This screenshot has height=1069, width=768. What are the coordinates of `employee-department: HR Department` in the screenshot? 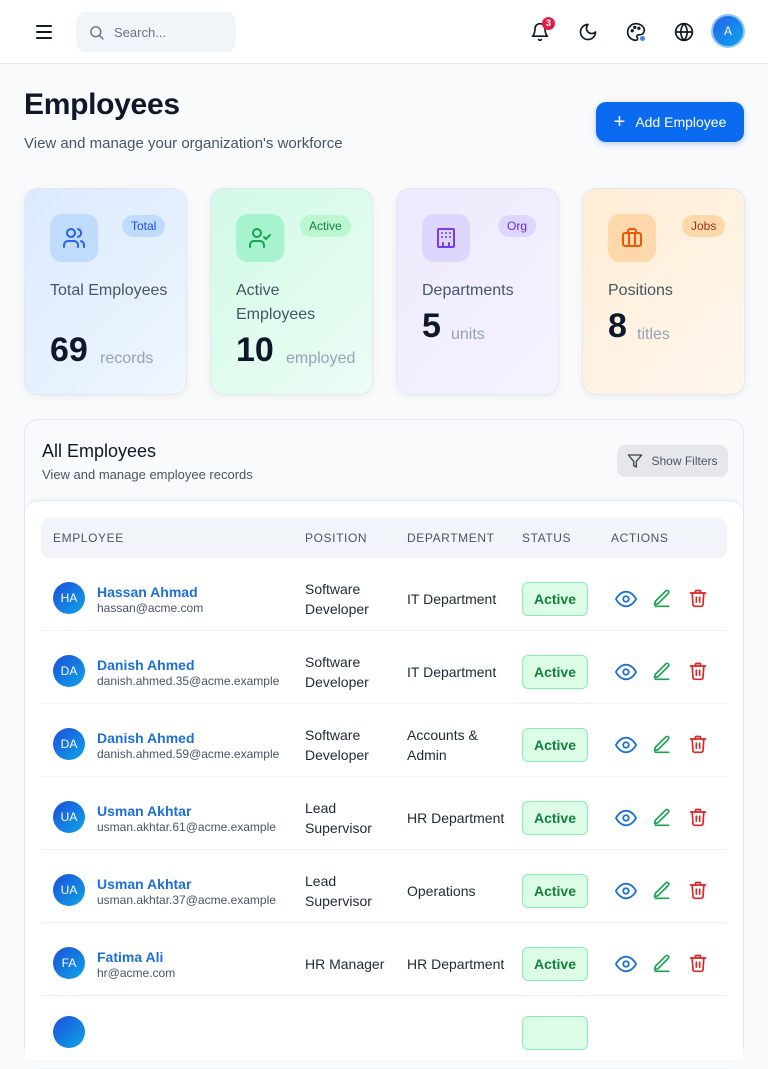 It's located at (456, 964).